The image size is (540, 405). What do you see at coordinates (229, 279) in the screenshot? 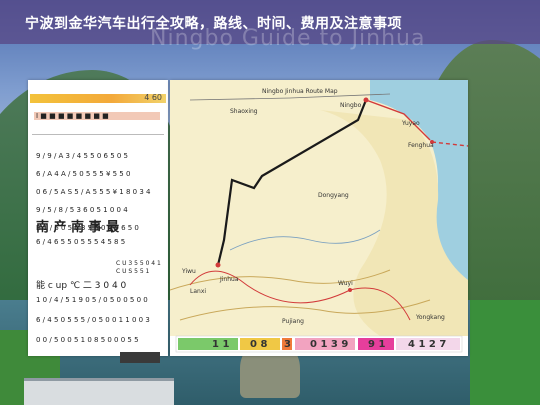
I see `map-label: Jinhua` at bounding box center [229, 279].